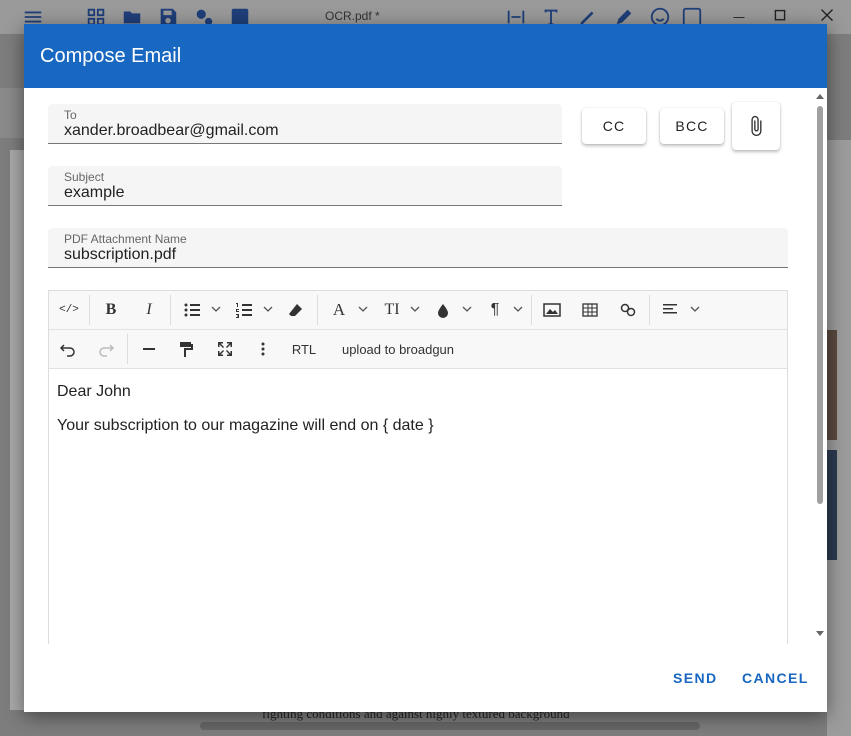  I want to click on attachment-name-input: subscription.pdf, so click(120, 255).